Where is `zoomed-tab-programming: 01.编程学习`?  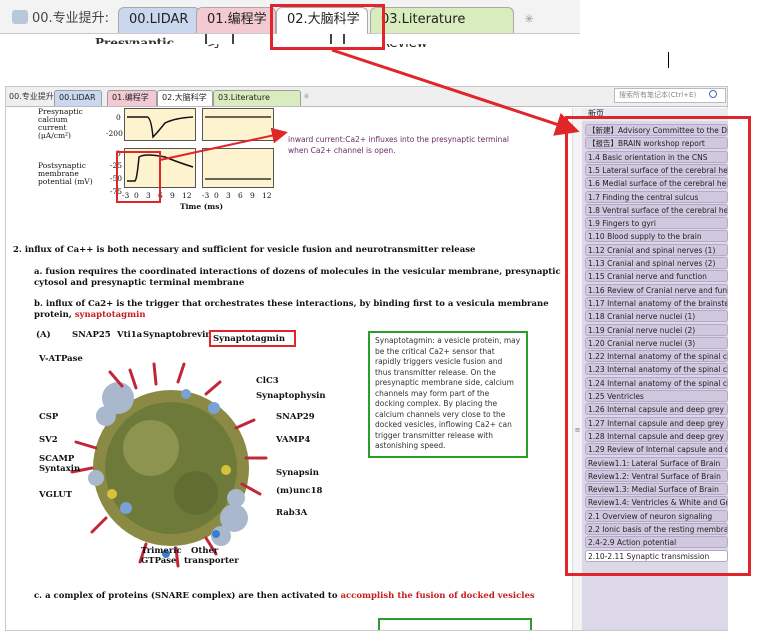 zoomed-tab-programming: 01.编程学习 is located at coordinates (236, 29).